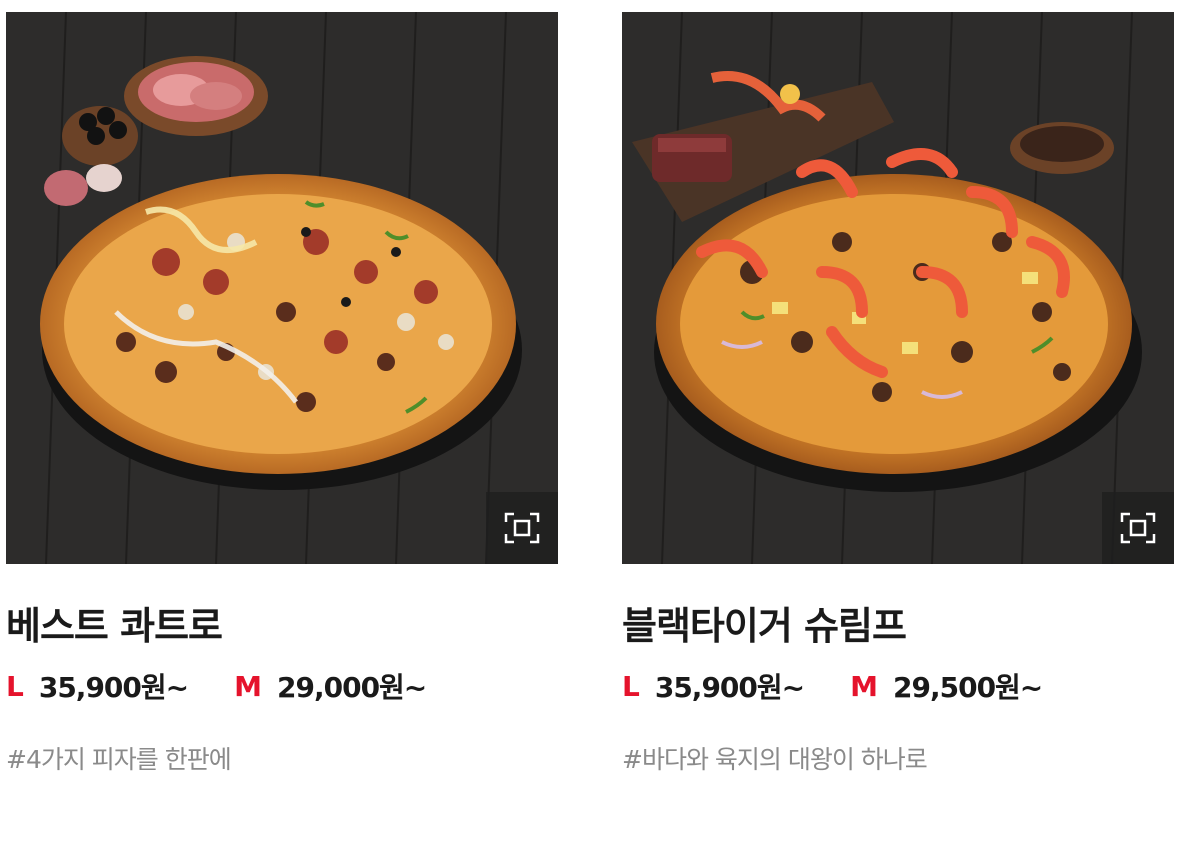 The image size is (1190, 860). Describe the element at coordinates (898, 626) in the screenshot. I see `product-name: 블랙타이거 슈림프` at that location.